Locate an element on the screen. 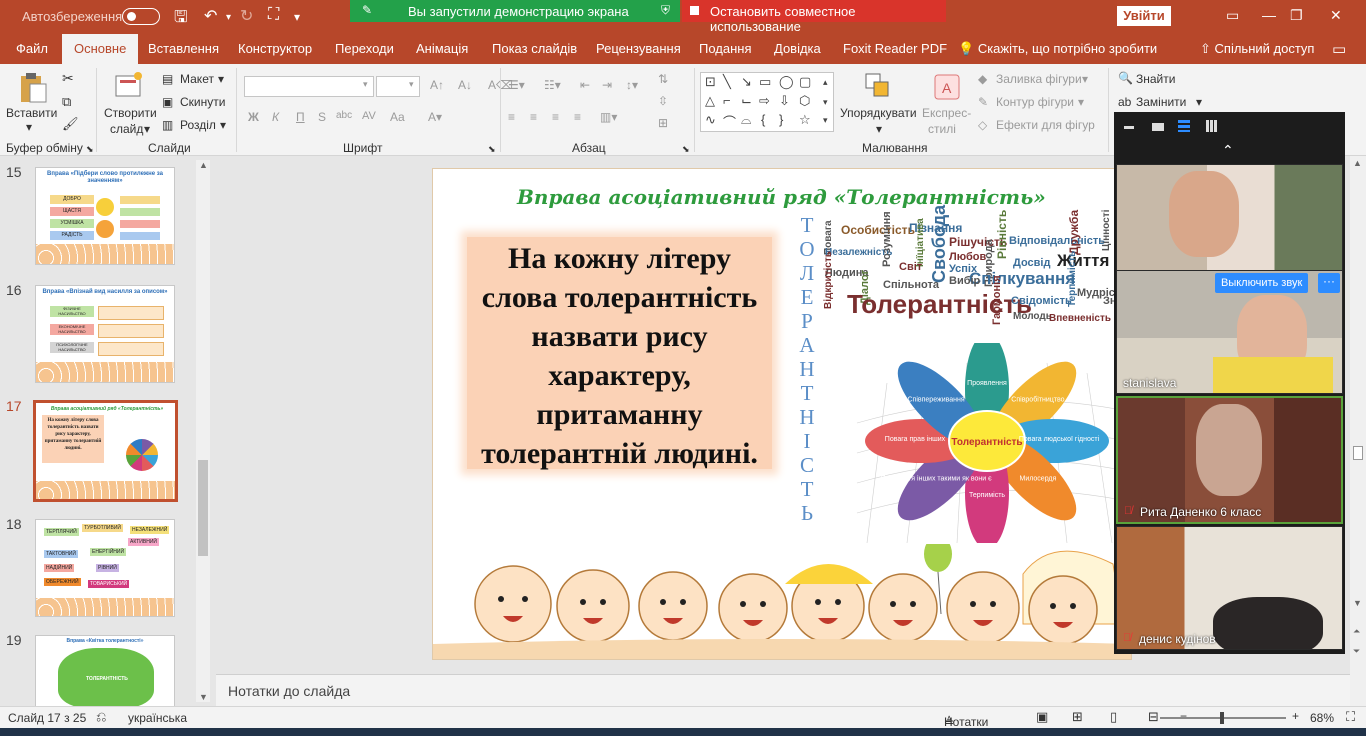 The width and height of the screenshot is (1366, 736). line-shape-icon: ╲ is located at coordinates (727, 82).